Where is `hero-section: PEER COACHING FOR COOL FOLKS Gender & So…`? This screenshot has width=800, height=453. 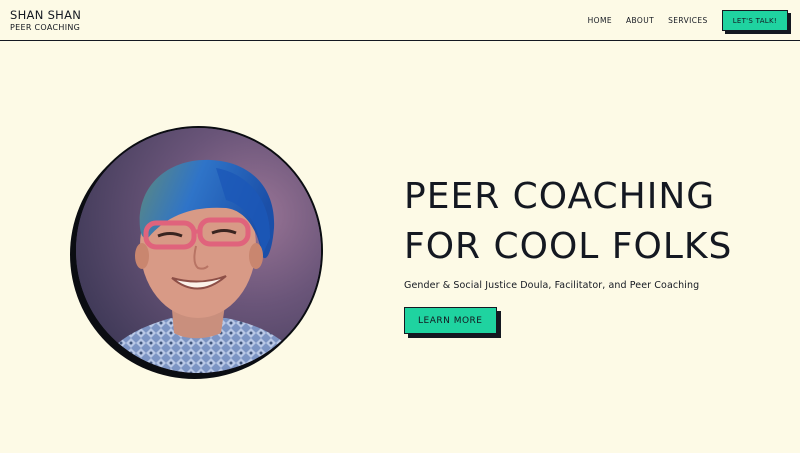
hero-section: PEER COACHING FOR COOL FOLKS Gender & So… is located at coordinates (568, 253).